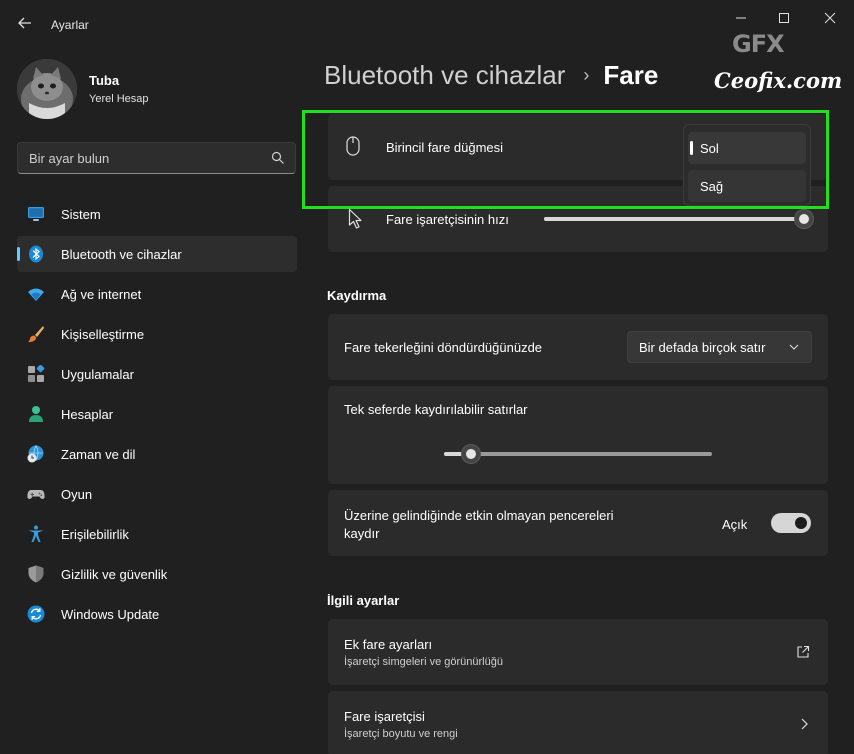  What do you see at coordinates (803, 651) in the screenshot?
I see `external-link-icon` at bounding box center [803, 651].